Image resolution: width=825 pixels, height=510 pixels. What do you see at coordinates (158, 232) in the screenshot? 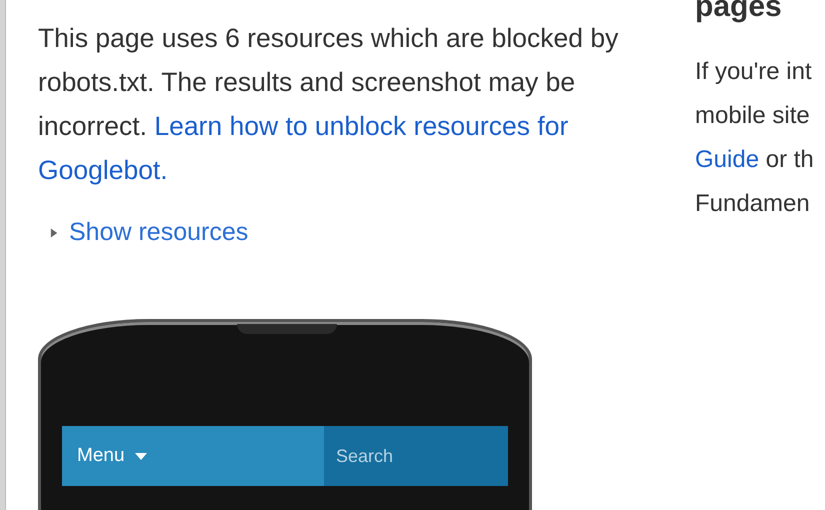
I see `show-resources-link: Show resources` at bounding box center [158, 232].